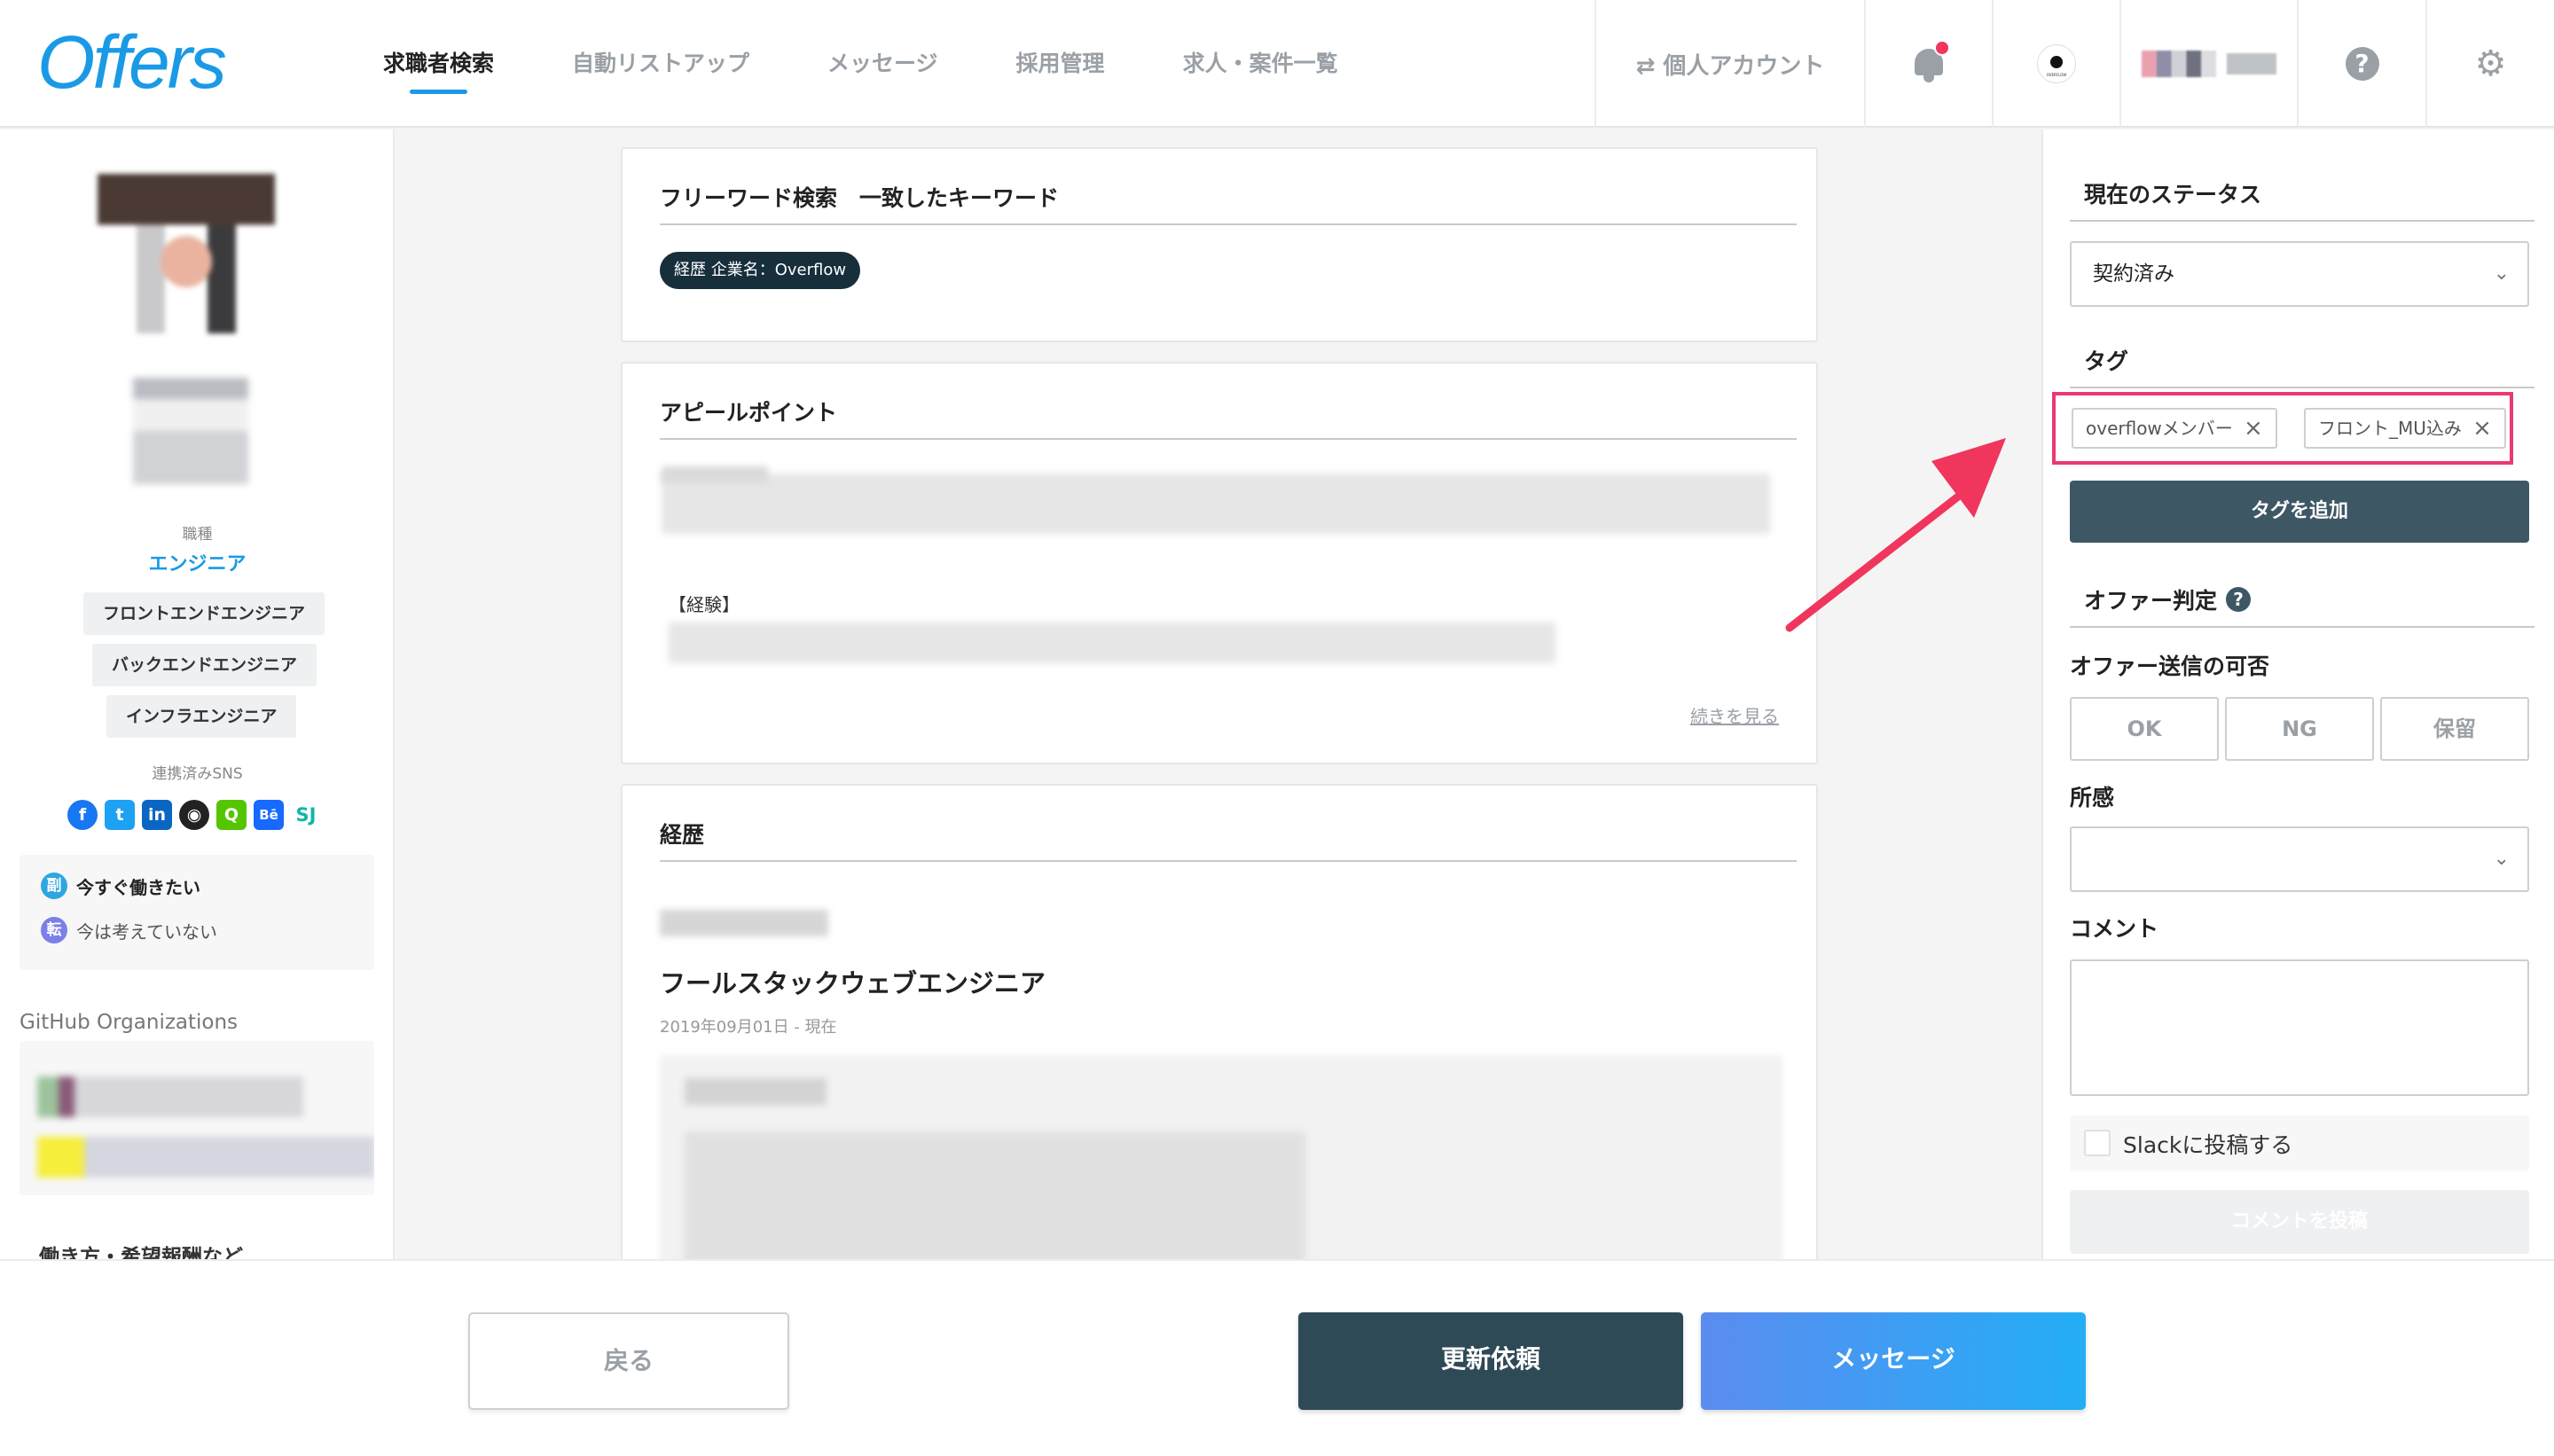 Image resolution: width=2554 pixels, height=1456 pixels. I want to click on add-tag-button: タグを追加, so click(2299, 512).